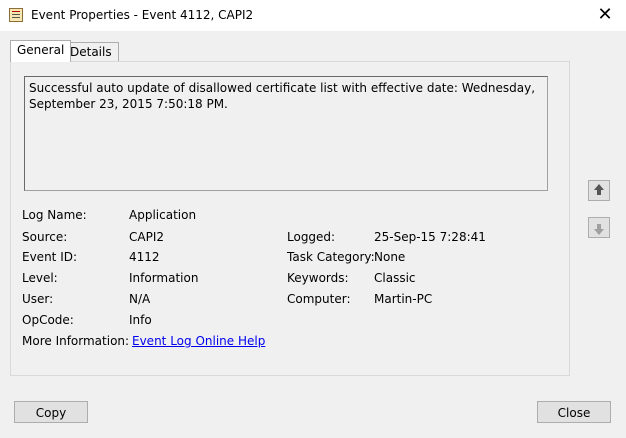 The image size is (626, 438). What do you see at coordinates (313, 15) in the screenshot?
I see `title-bar: Event Properties - Event 4112, CAPI2 ✕` at bounding box center [313, 15].